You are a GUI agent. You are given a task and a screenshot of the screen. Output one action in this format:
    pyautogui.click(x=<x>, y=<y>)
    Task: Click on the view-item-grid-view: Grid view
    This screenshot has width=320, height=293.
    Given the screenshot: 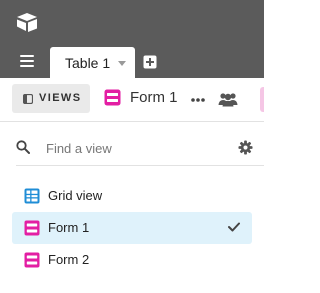 What is the action you would take?
    pyautogui.click(x=132, y=196)
    